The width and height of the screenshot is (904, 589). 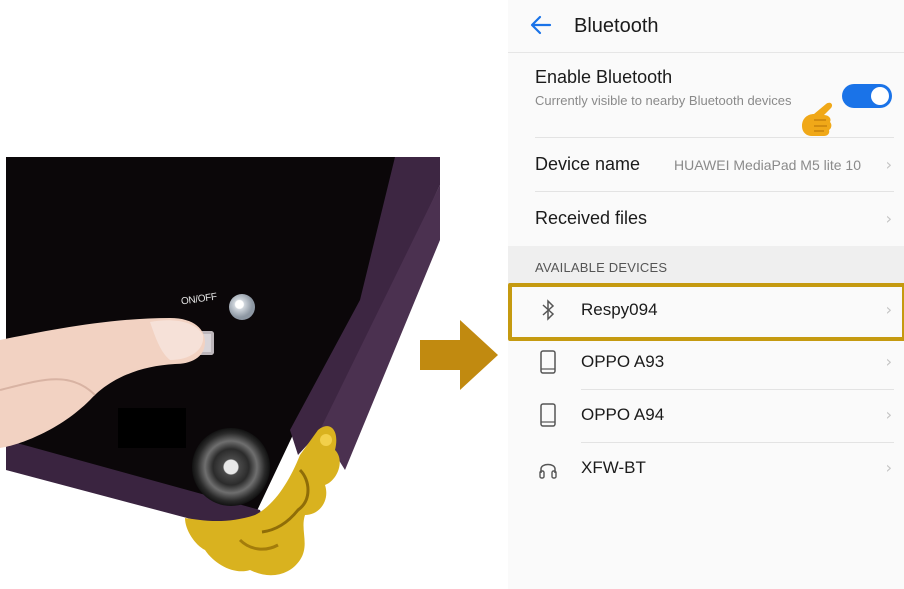 I want to click on available-devices-header: AVAILABLE DEVICES, so click(x=601, y=267).